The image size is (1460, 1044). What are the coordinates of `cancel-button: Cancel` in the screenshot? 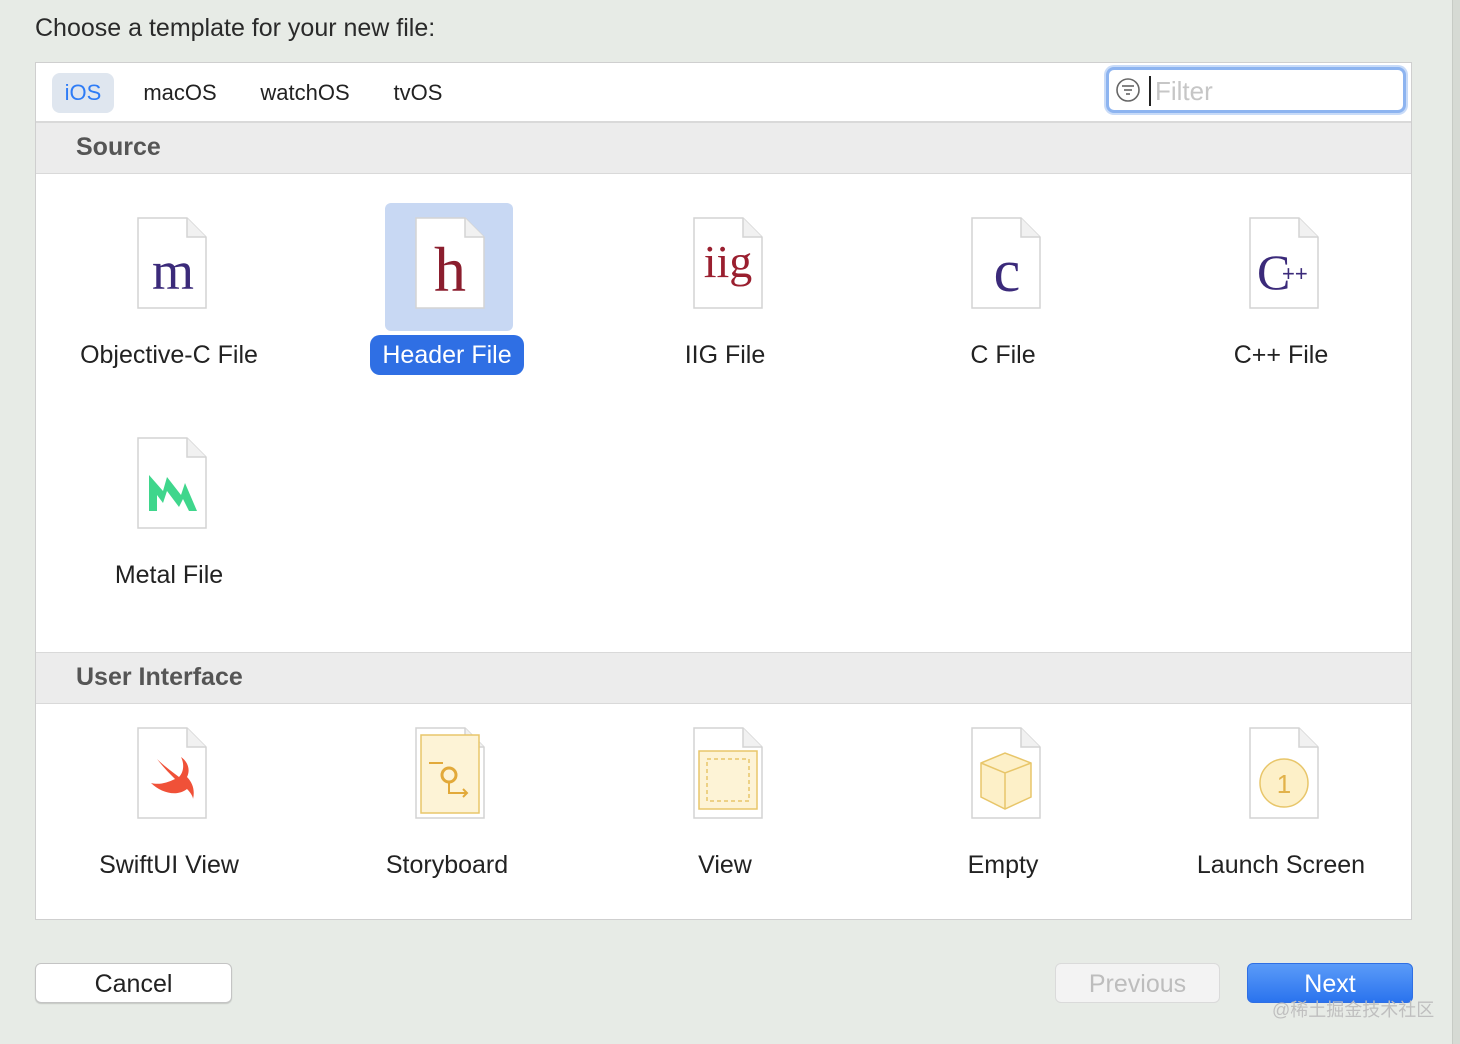 It's located at (133, 983).